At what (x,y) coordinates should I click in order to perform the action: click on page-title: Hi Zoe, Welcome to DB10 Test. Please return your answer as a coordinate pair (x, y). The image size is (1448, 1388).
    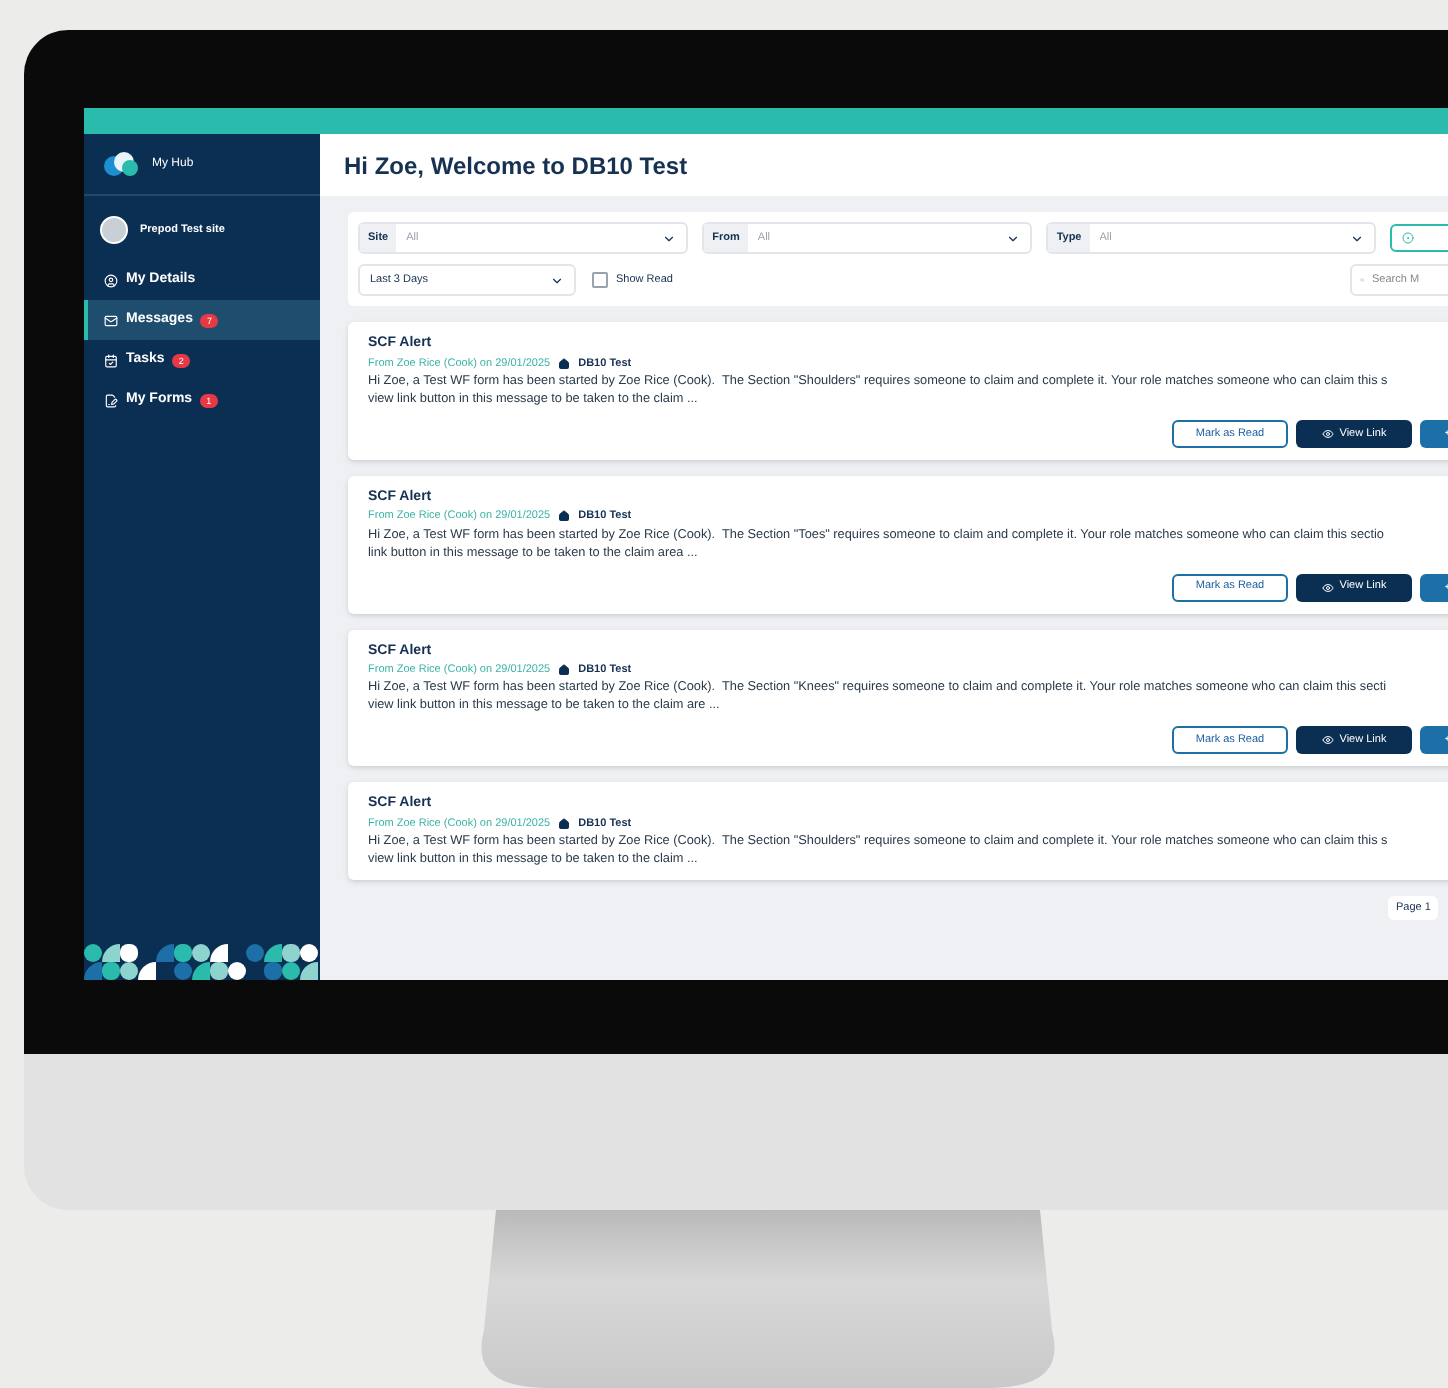
    Looking at the image, I should click on (516, 166).